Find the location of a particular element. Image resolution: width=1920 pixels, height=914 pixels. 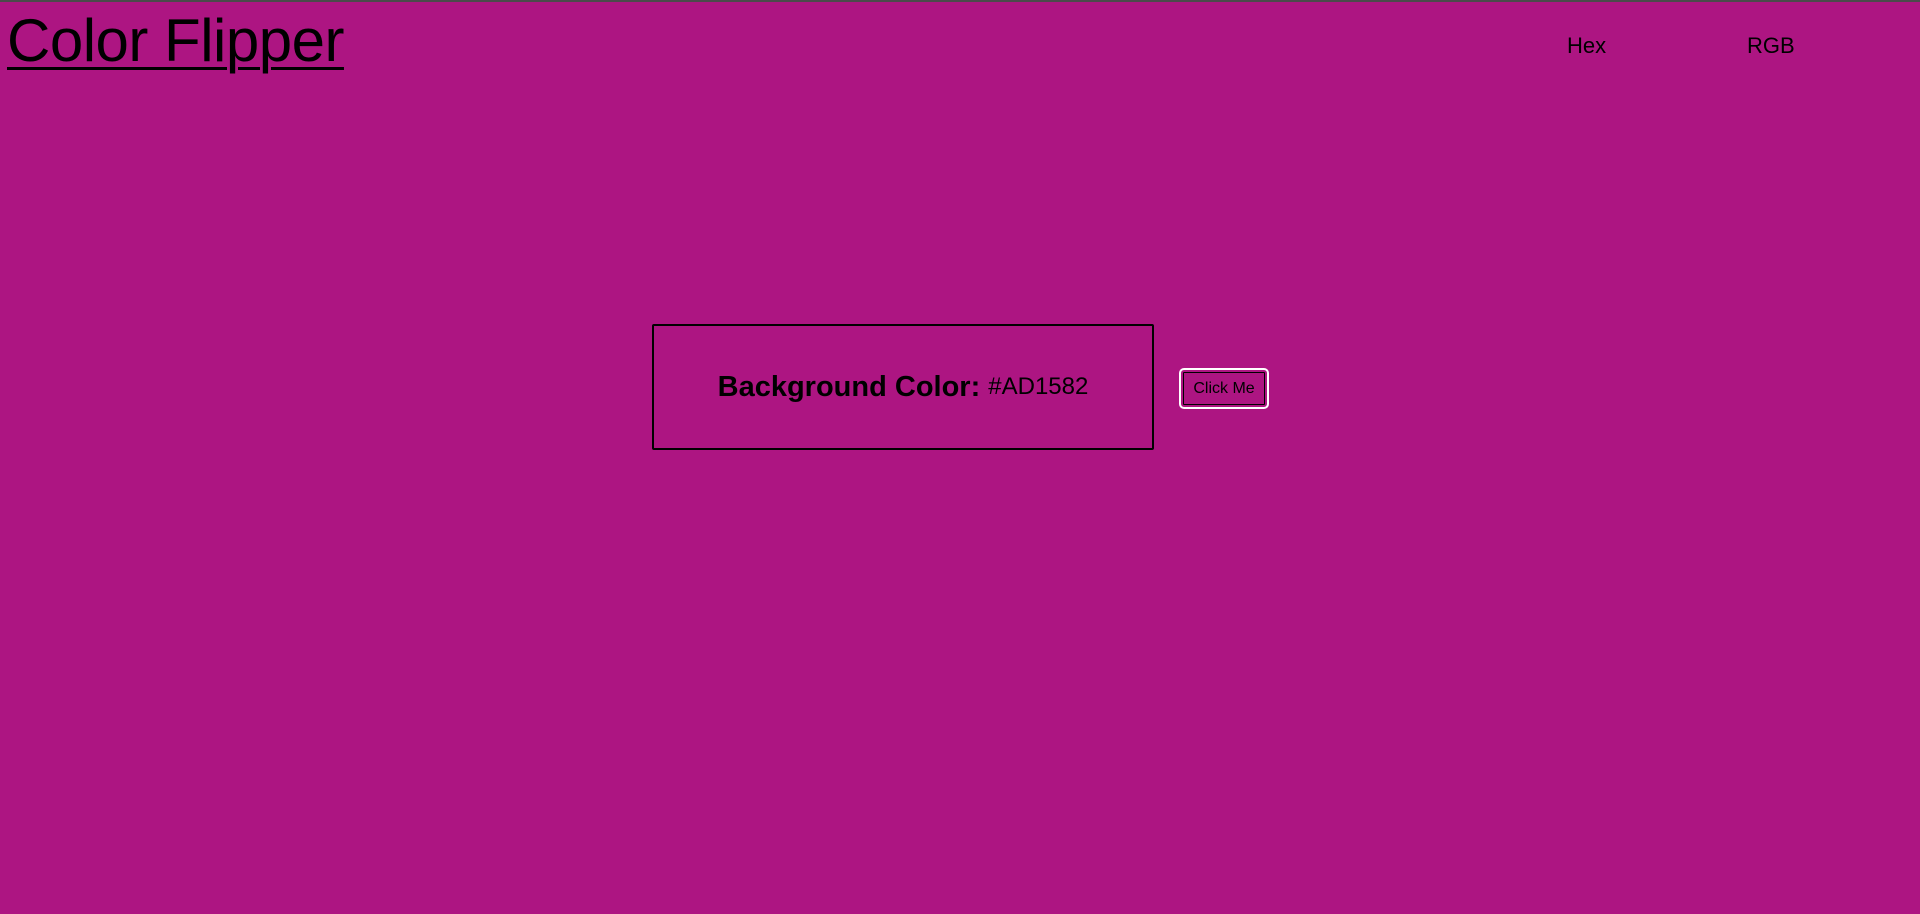

top-nav: Hex RGB is located at coordinates (960, 46).